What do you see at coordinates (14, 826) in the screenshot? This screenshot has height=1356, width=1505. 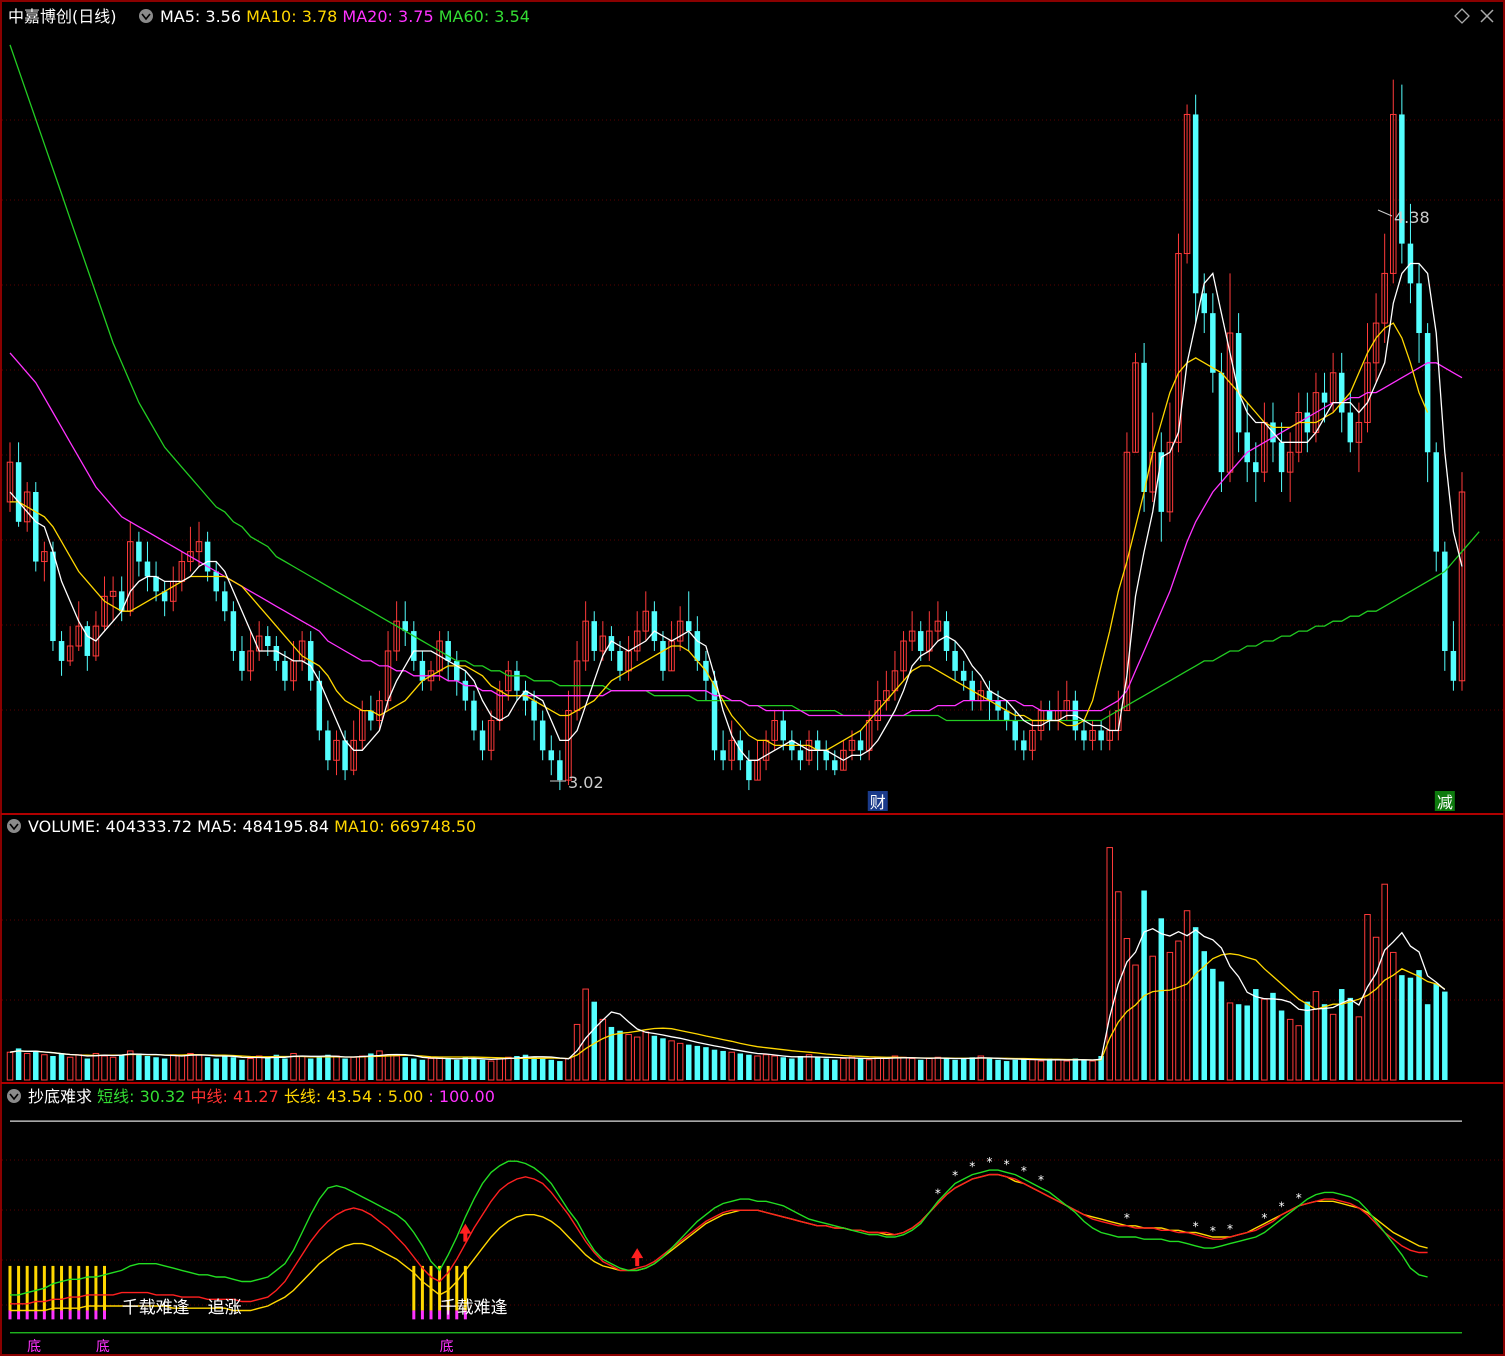 I see `volume-menu-icon` at bounding box center [14, 826].